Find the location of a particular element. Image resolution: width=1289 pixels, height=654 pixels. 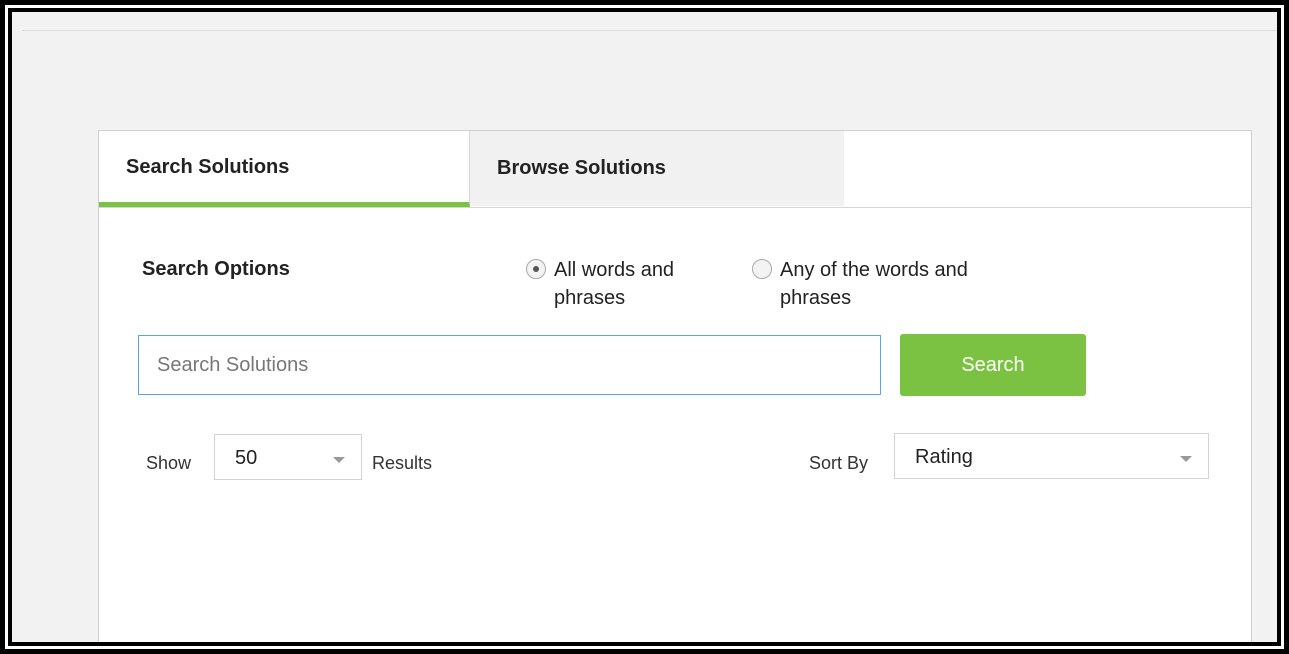

show-label: Show is located at coordinates (169, 463).